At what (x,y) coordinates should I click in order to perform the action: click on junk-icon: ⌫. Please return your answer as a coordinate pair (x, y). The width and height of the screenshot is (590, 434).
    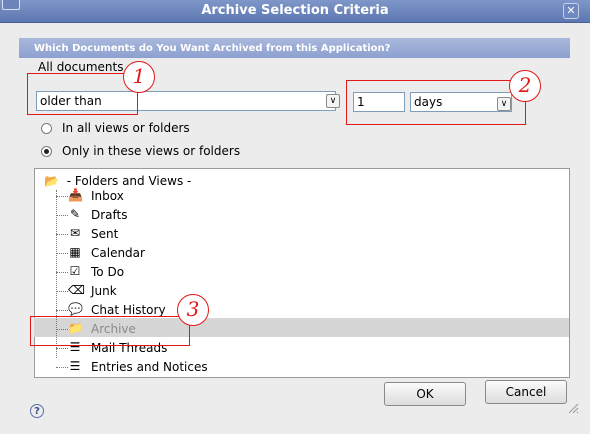
    Looking at the image, I should click on (76, 290).